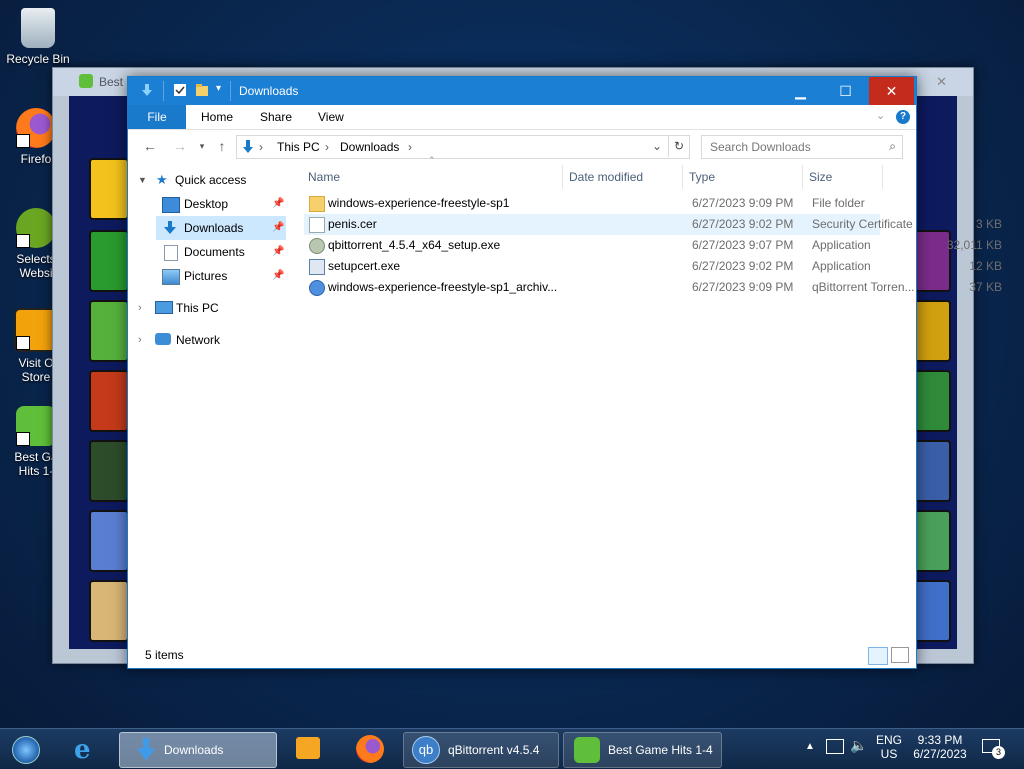 This screenshot has height=769, width=1024. Describe the element at coordinates (222, 146) in the screenshot. I see `up-button: ↑` at that location.